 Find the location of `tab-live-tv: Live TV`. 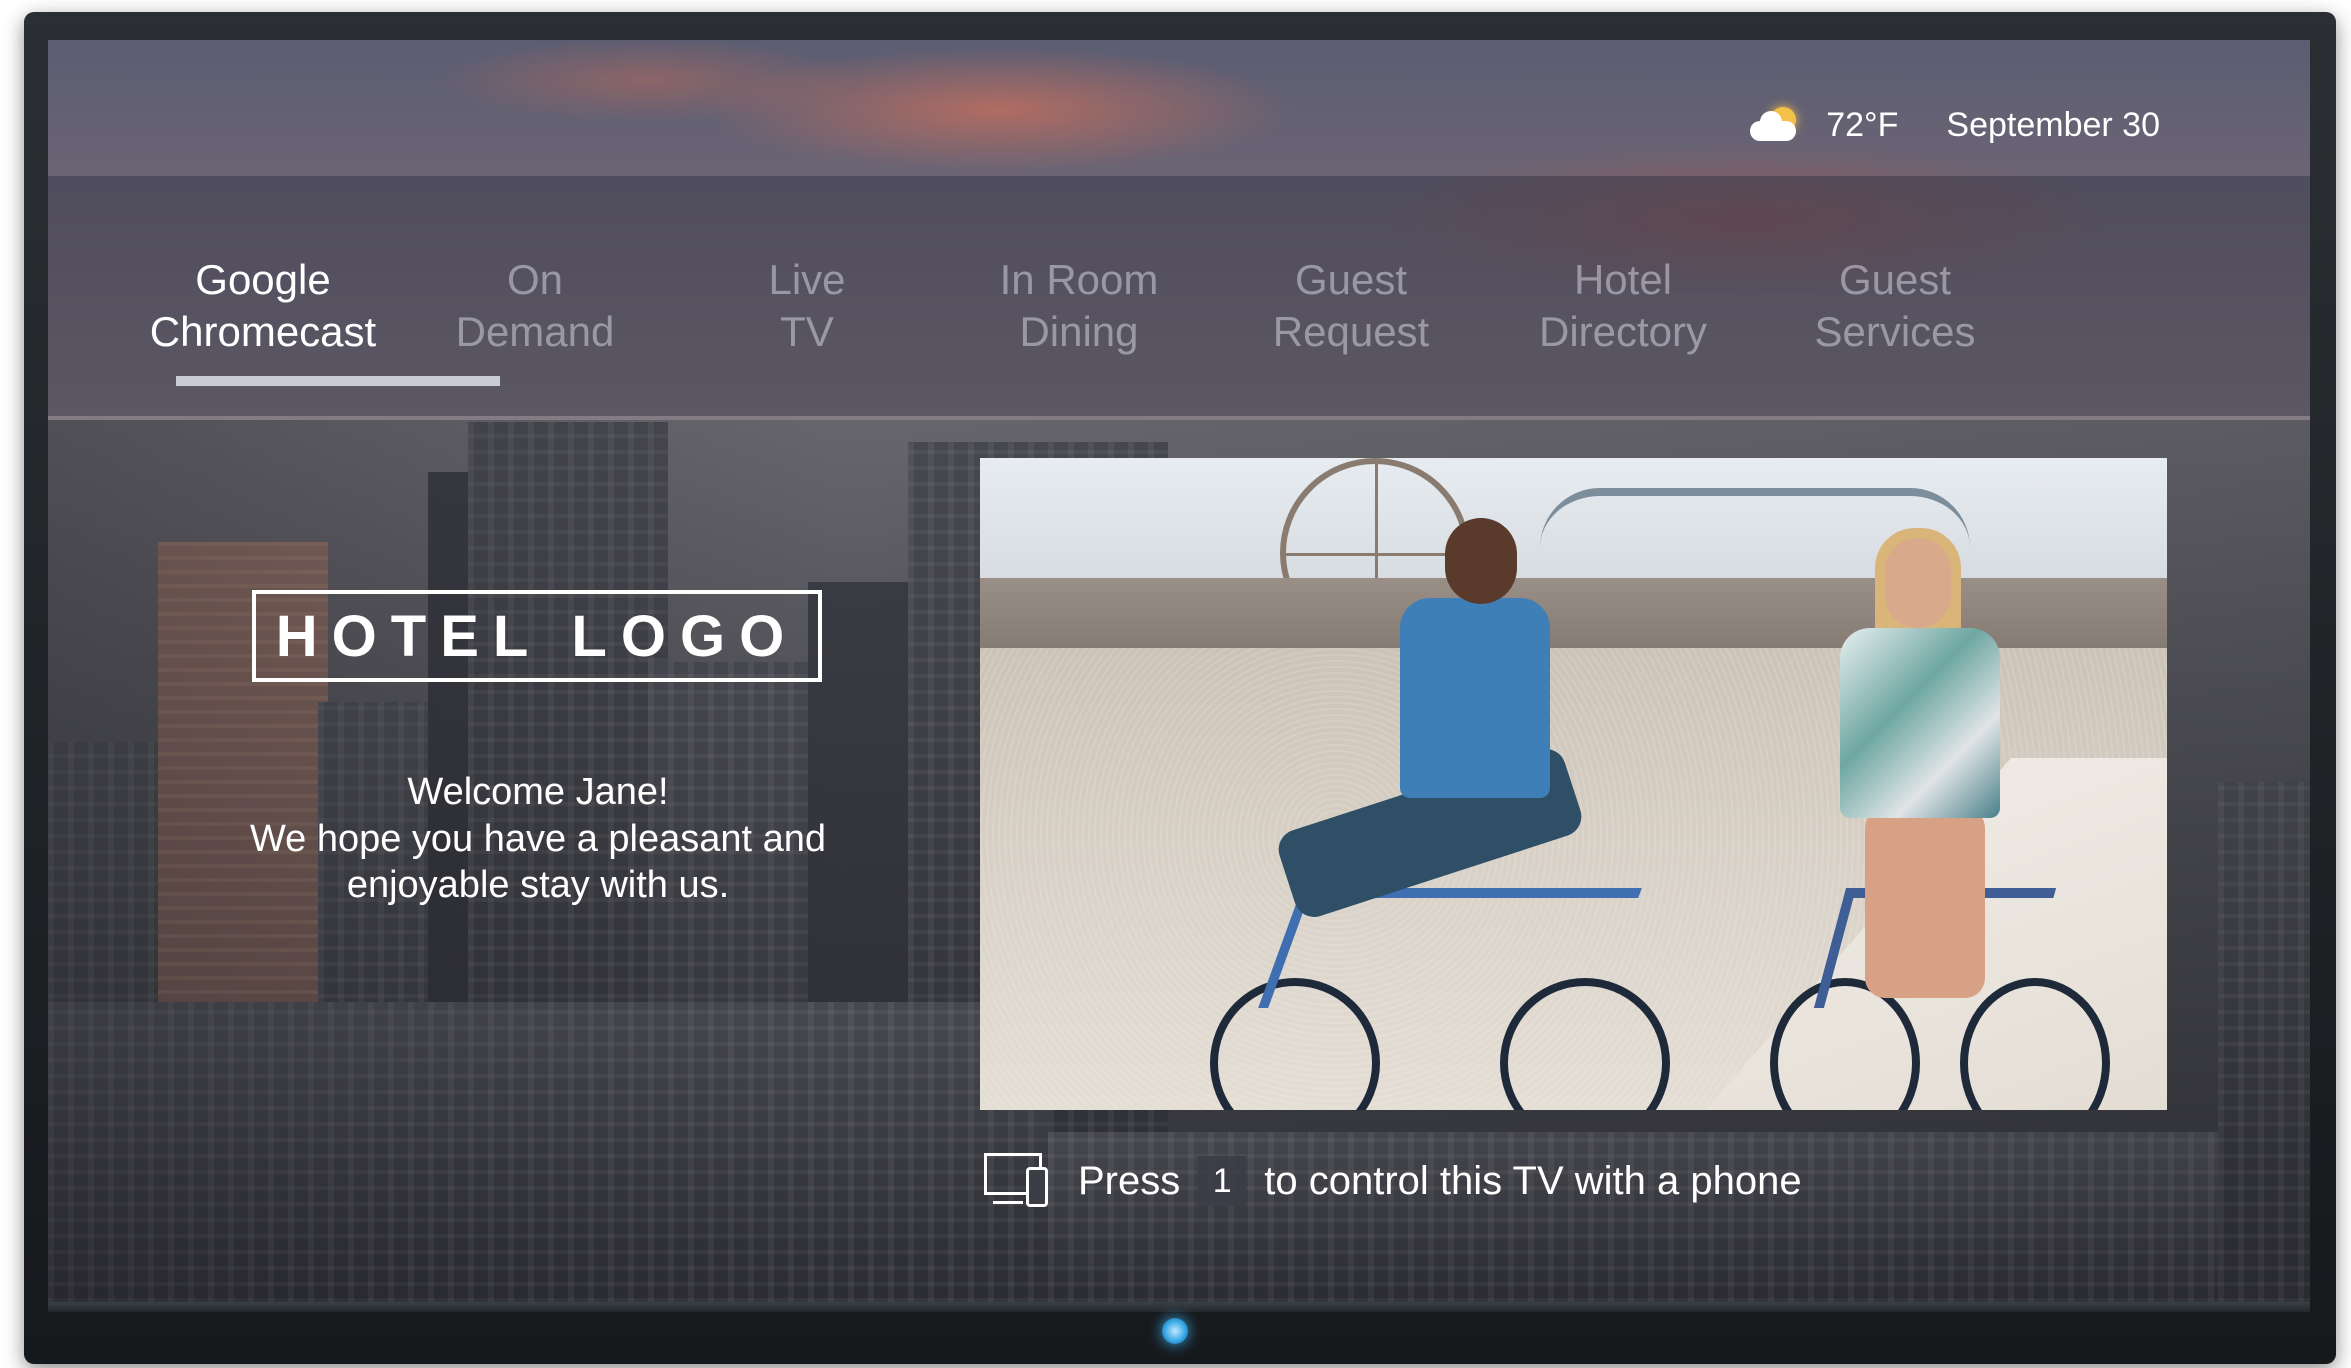

tab-live-tv: Live TV is located at coordinates (807, 306).